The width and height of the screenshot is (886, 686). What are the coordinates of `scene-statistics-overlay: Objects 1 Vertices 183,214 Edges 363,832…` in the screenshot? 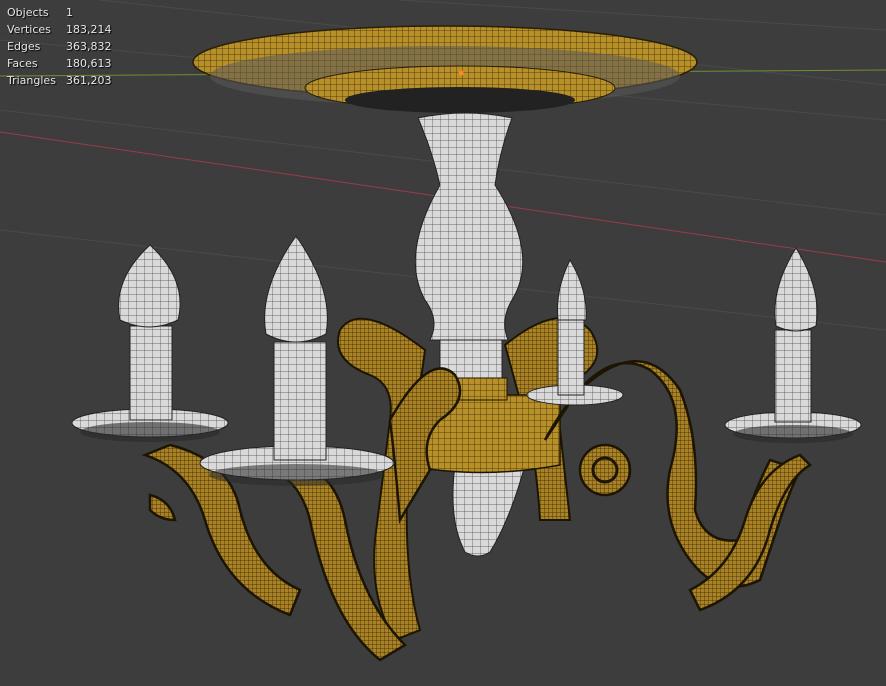 It's located at (59, 46).